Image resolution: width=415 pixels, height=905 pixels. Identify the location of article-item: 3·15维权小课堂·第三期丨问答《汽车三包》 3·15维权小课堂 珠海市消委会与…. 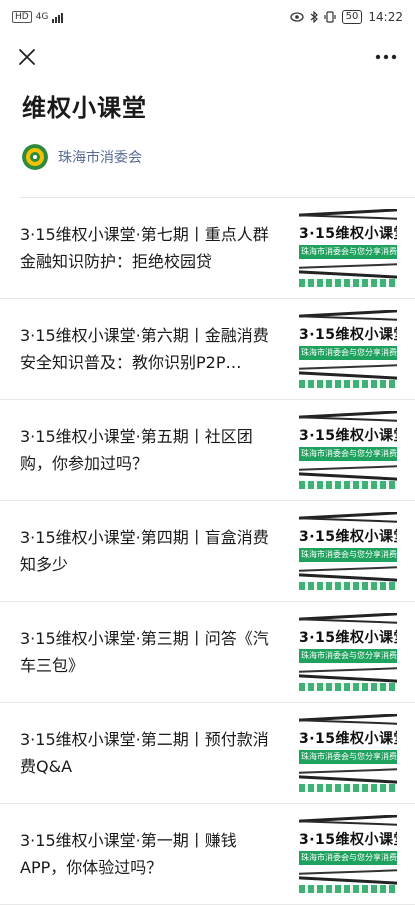
(207, 652).